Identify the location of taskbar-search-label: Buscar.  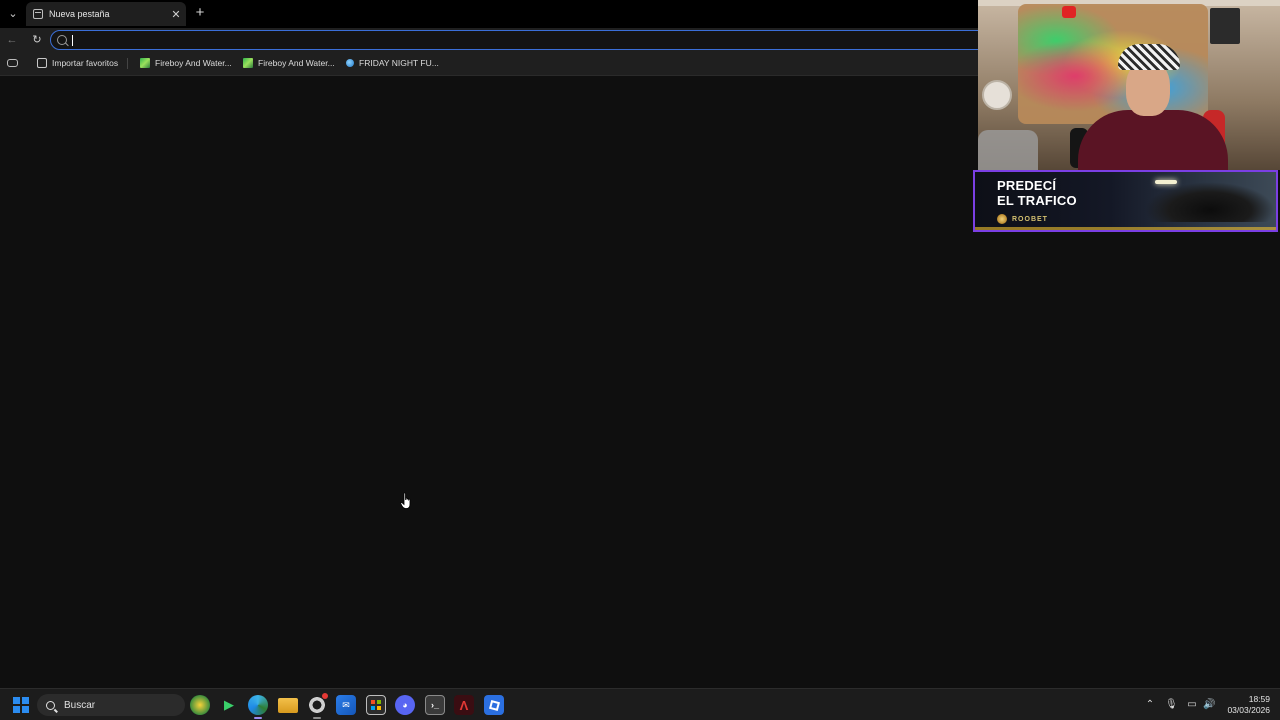
(80, 705).